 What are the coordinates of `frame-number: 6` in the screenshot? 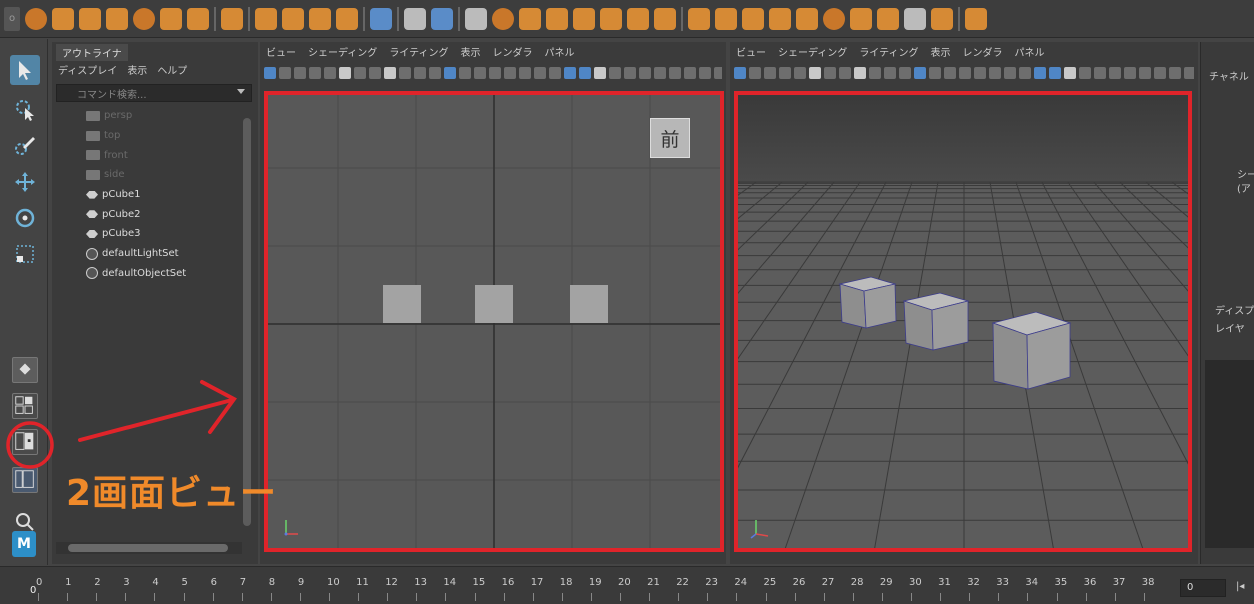 It's located at (213, 582).